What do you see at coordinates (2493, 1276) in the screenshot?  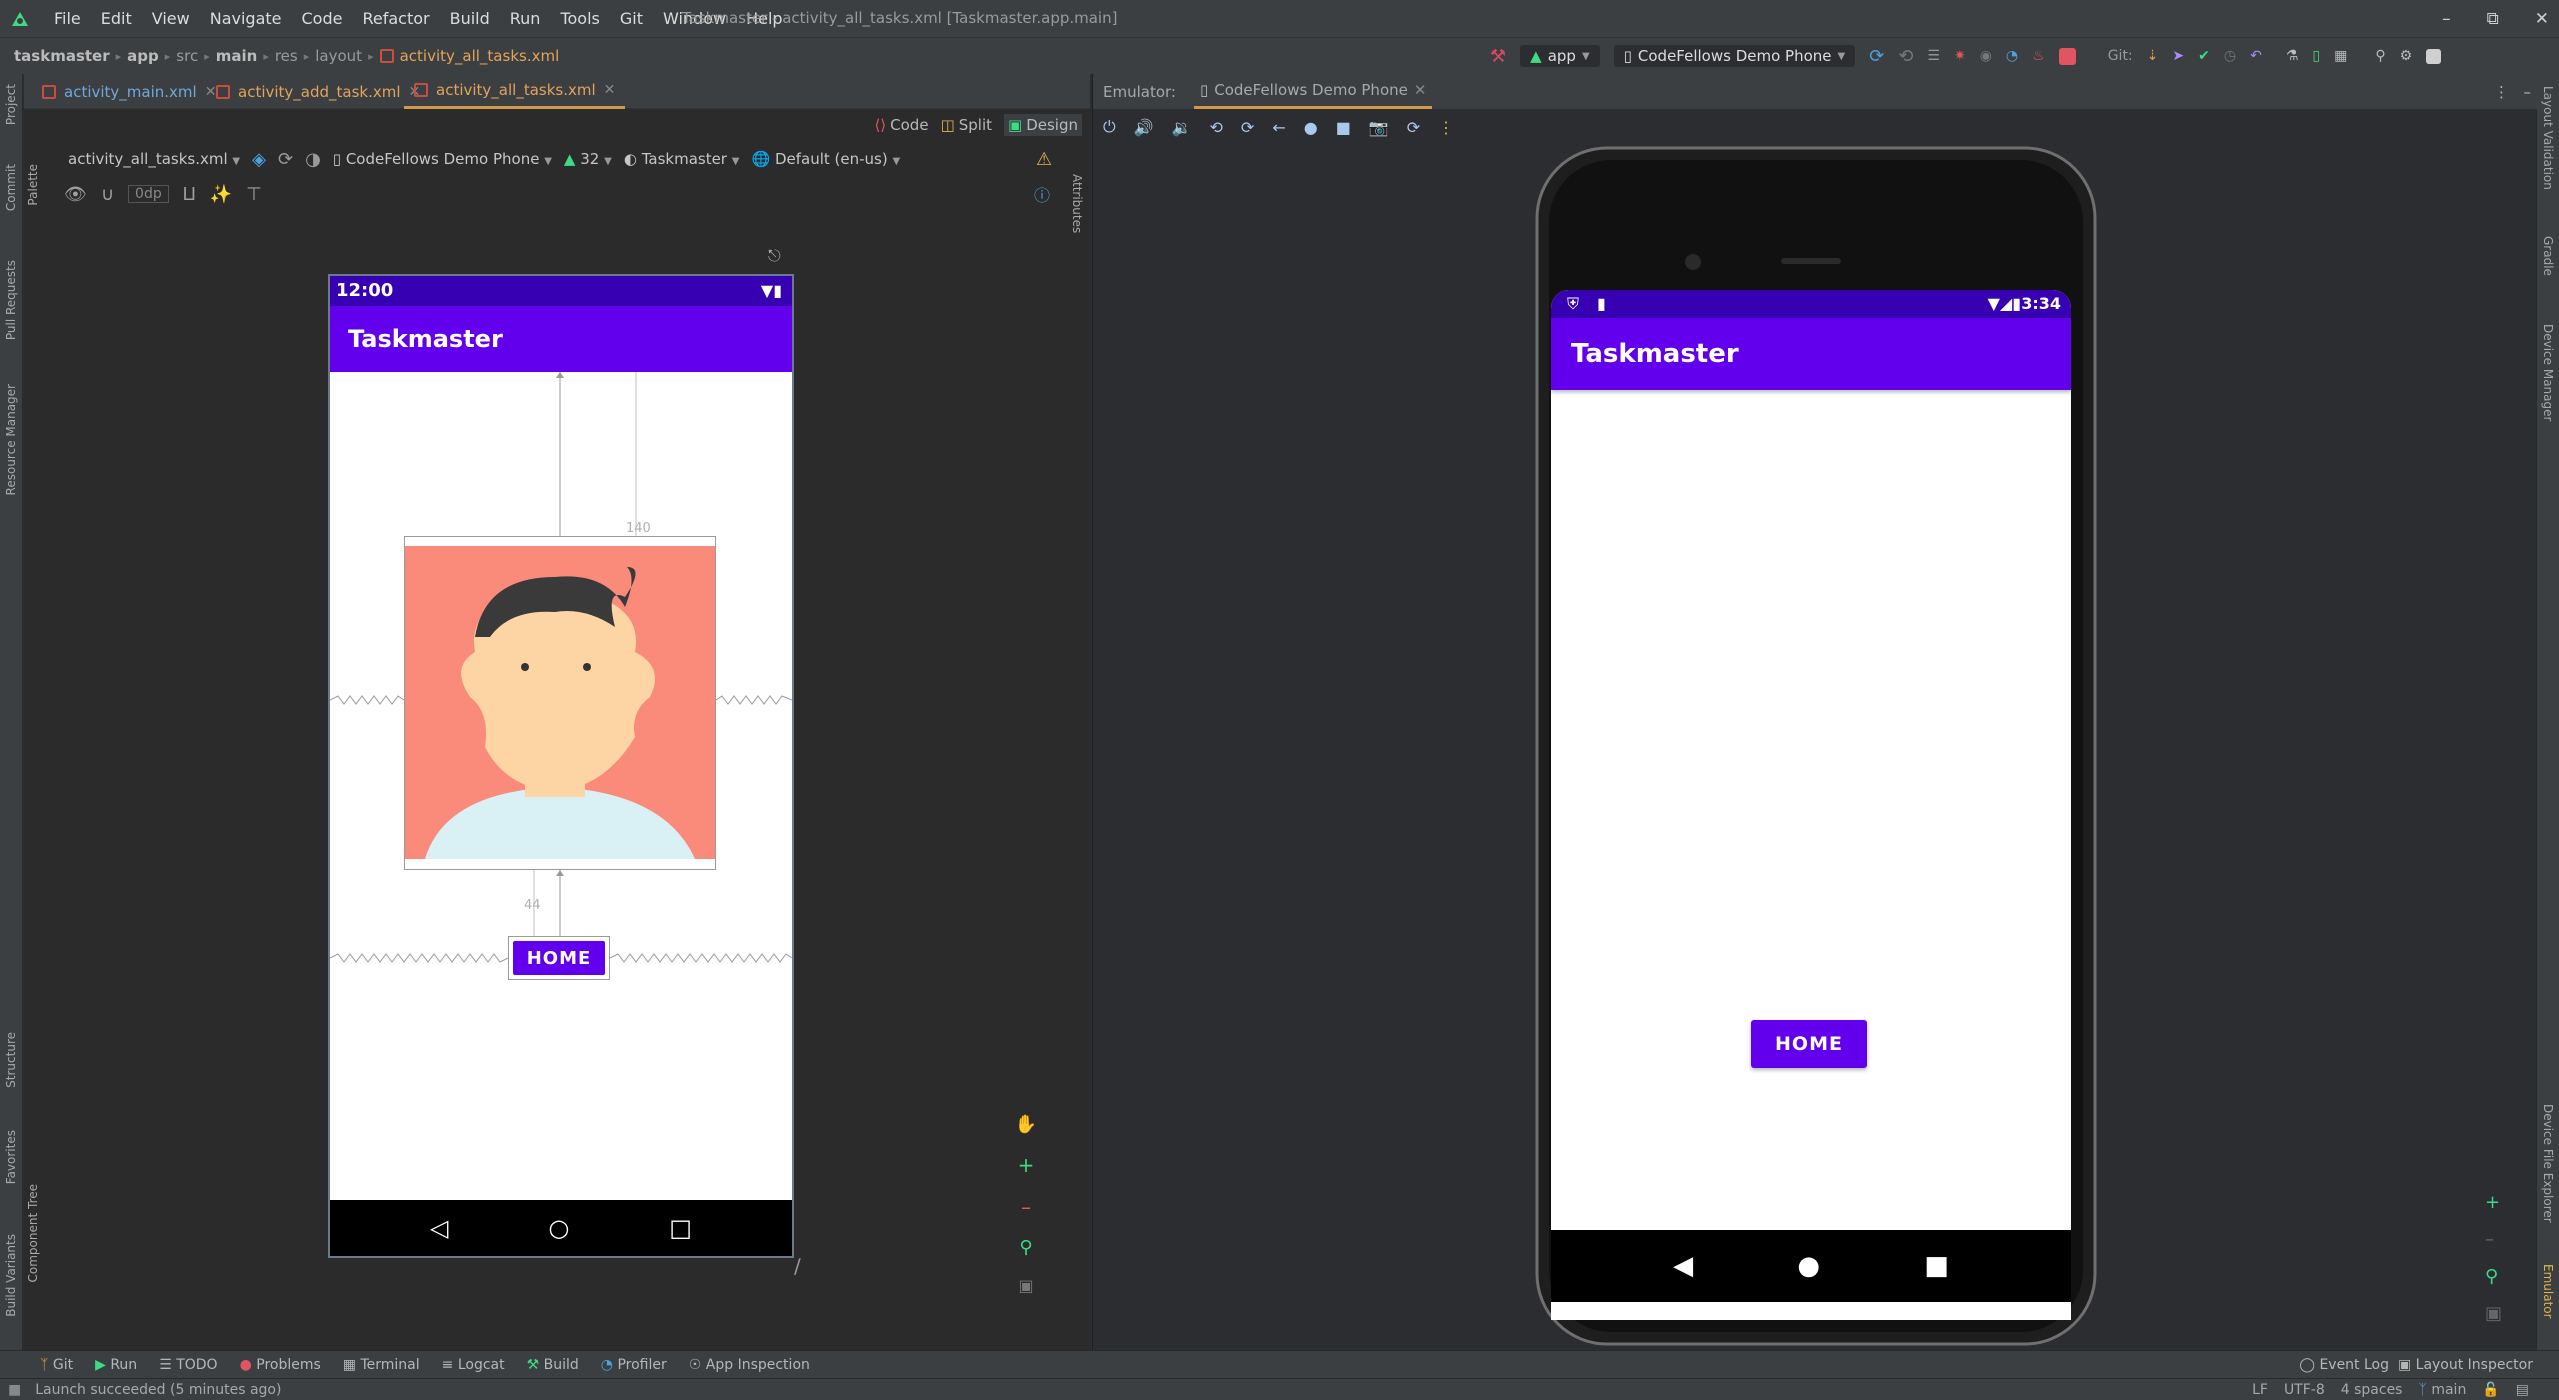 I see `zoom-fit-icon: ⚲` at bounding box center [2493, 1276].